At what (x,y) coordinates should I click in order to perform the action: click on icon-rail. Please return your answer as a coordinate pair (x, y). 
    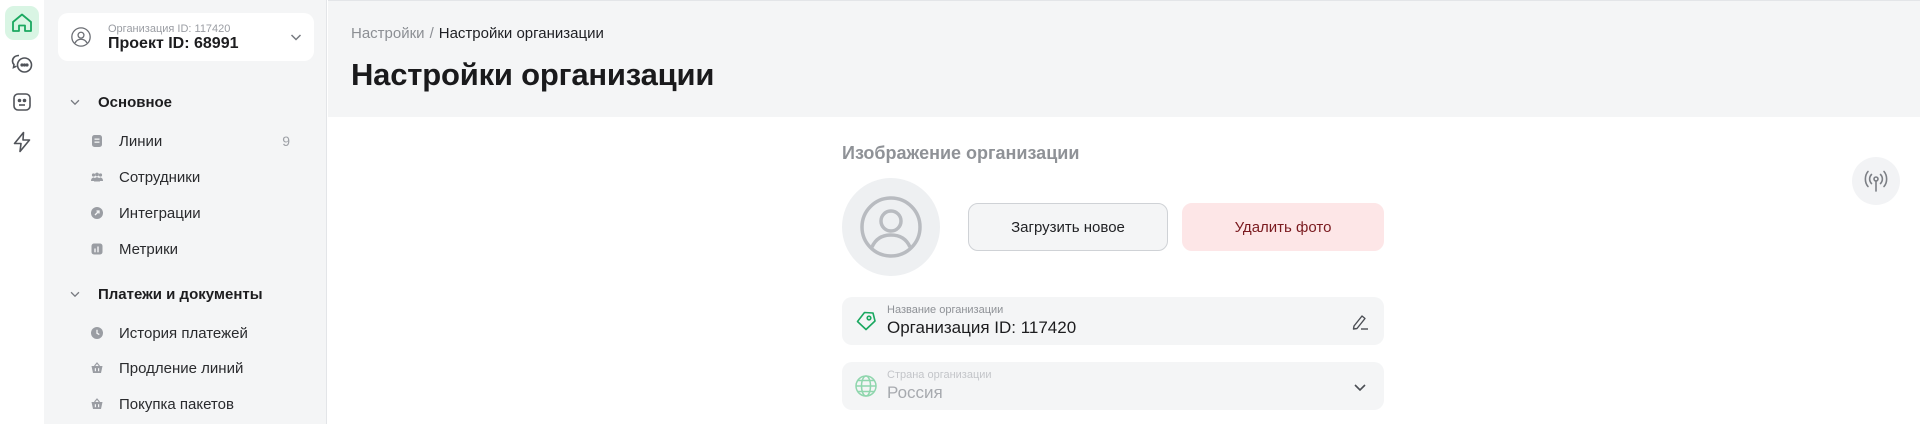
    Looking at the image, I should click on (22, 212).